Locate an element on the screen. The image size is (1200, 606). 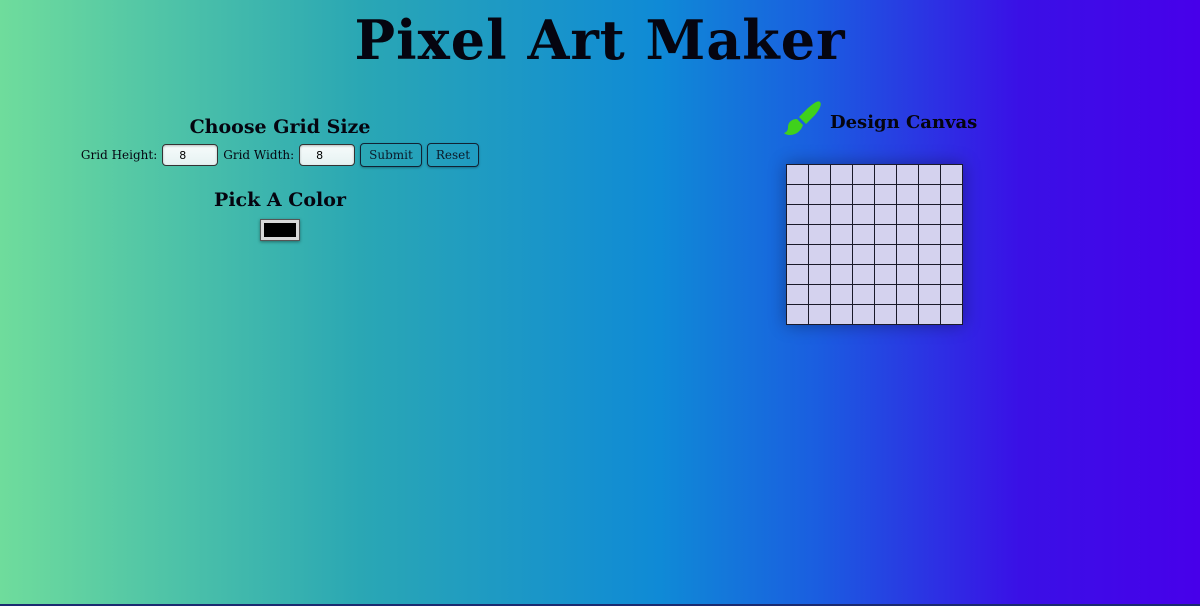
color-picker-swatch is located at coordinates (280, 230).